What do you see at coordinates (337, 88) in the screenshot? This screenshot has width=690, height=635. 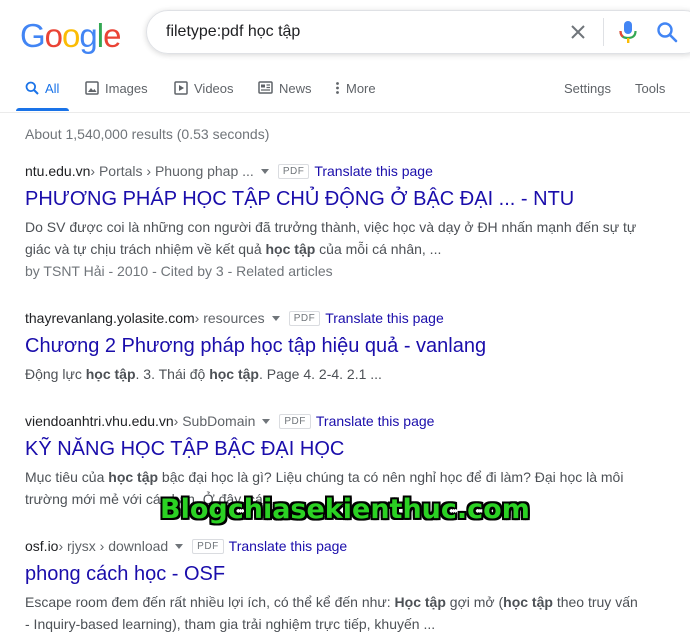 I see `more-vert-icon` at bounding box center [337, 88].